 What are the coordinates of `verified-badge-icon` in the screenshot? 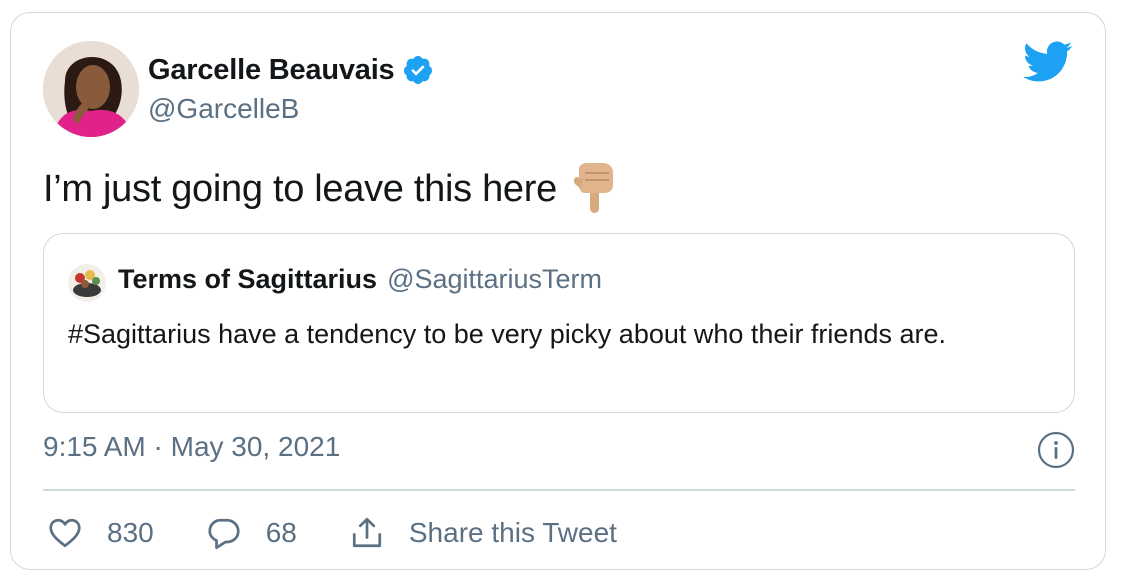 It's located at (418, 70).